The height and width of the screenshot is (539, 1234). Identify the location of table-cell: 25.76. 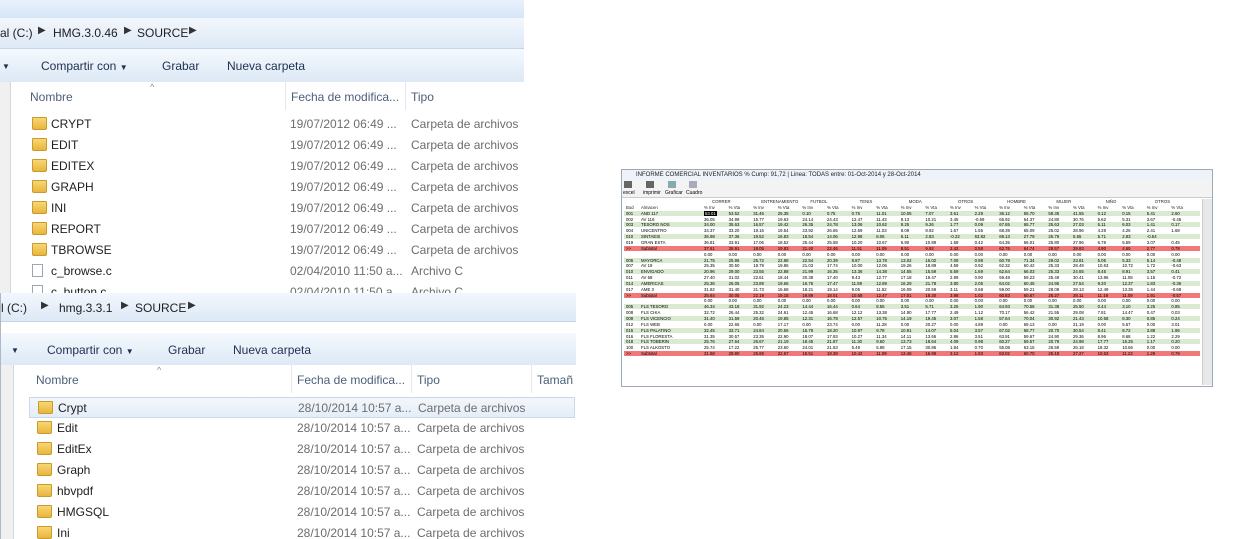
(709, 341).